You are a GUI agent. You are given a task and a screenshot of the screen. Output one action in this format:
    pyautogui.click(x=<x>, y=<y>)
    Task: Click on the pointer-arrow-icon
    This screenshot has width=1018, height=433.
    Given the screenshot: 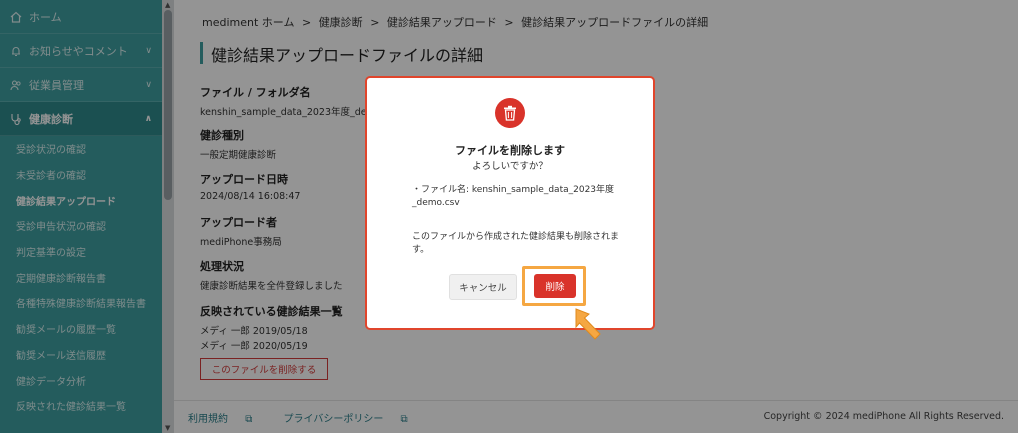 What is the action you would take?
    pyautogui.click(x=588, y=324)
    